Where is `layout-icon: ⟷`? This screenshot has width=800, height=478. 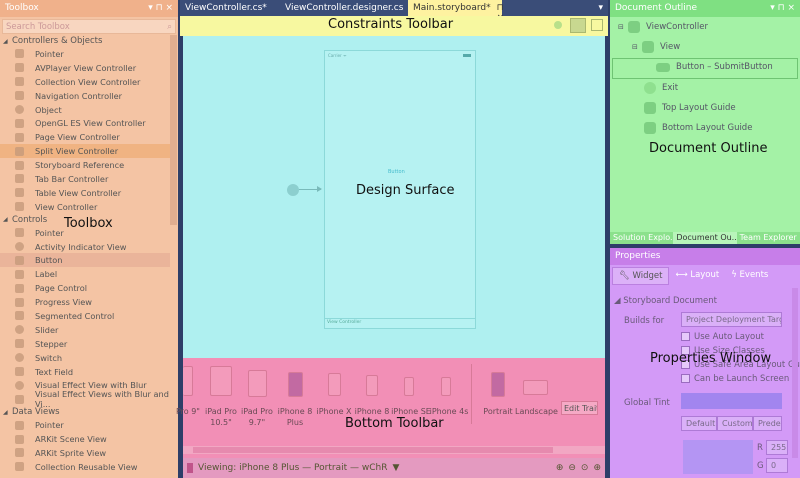
layout-icon: ⟷ is located at coordinates (683, 275).